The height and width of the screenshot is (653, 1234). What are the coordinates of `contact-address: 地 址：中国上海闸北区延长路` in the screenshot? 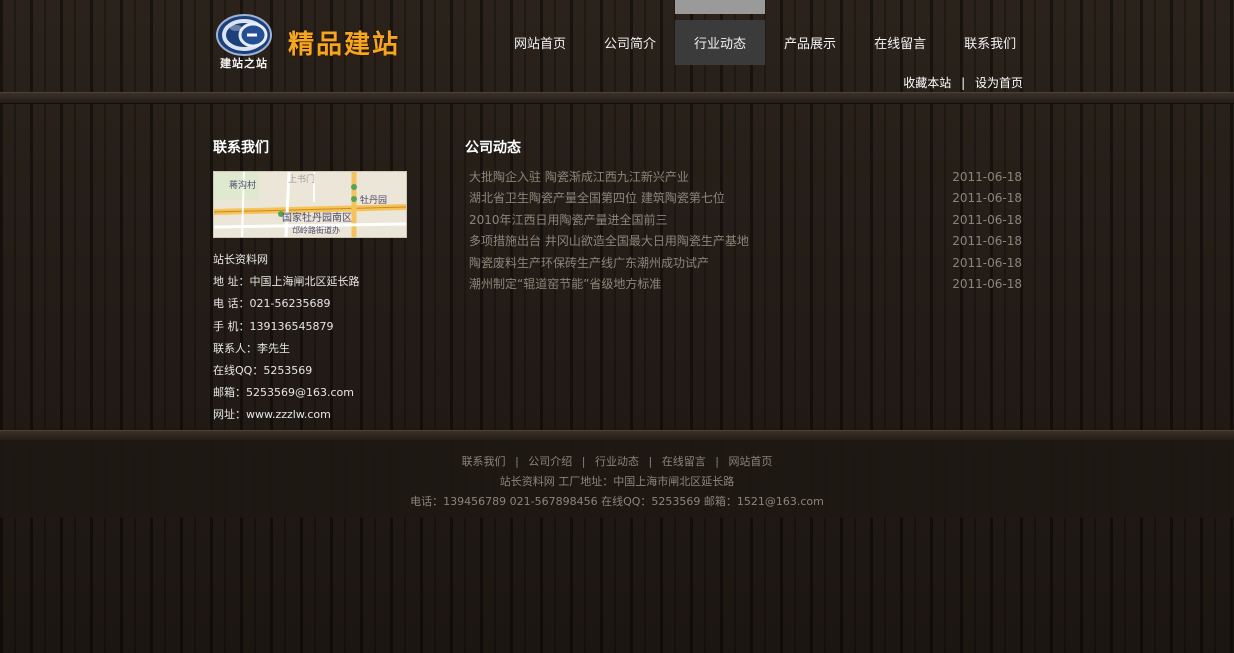 It's located at (286, 282).